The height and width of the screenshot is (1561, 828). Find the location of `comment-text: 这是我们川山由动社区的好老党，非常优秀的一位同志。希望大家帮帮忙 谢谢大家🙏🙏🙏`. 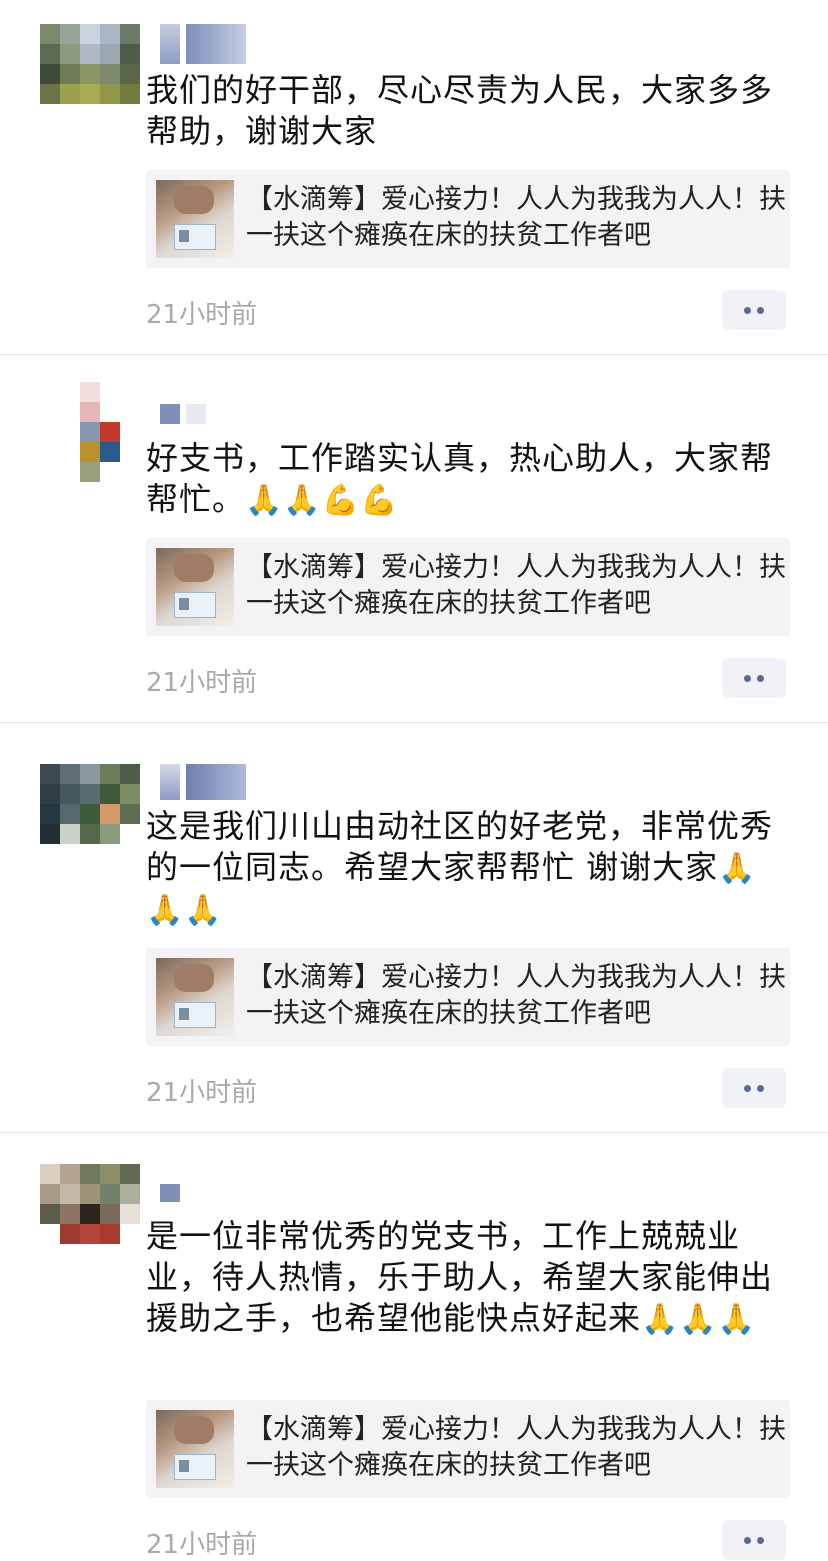

comment-text: 这是我们川山由动社区的好老党，非常优秀的一位同志。希望大家帮帮忙 谢谢大家🙏🙏🙏 is located at coordinates (460, 867).